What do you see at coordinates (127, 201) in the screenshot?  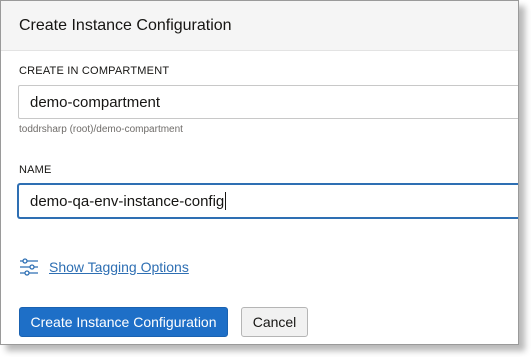 I see `name-input-value: demo-qa-env-instance-config` at bounding box center [127, 201].